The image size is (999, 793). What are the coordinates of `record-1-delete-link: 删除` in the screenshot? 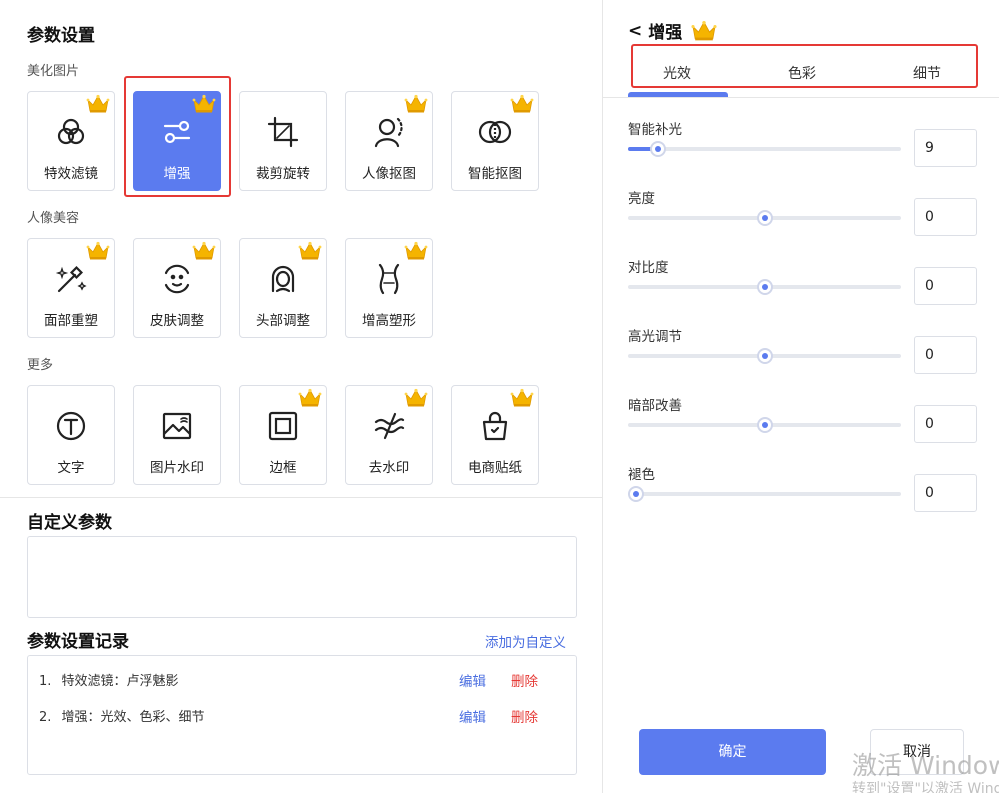 It's located at (524, 680).